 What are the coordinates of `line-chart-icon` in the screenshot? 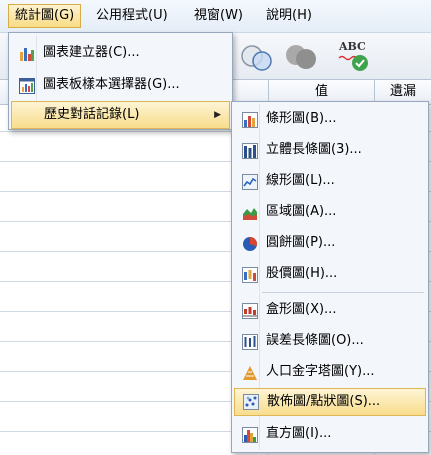 It's located at (250, 181).